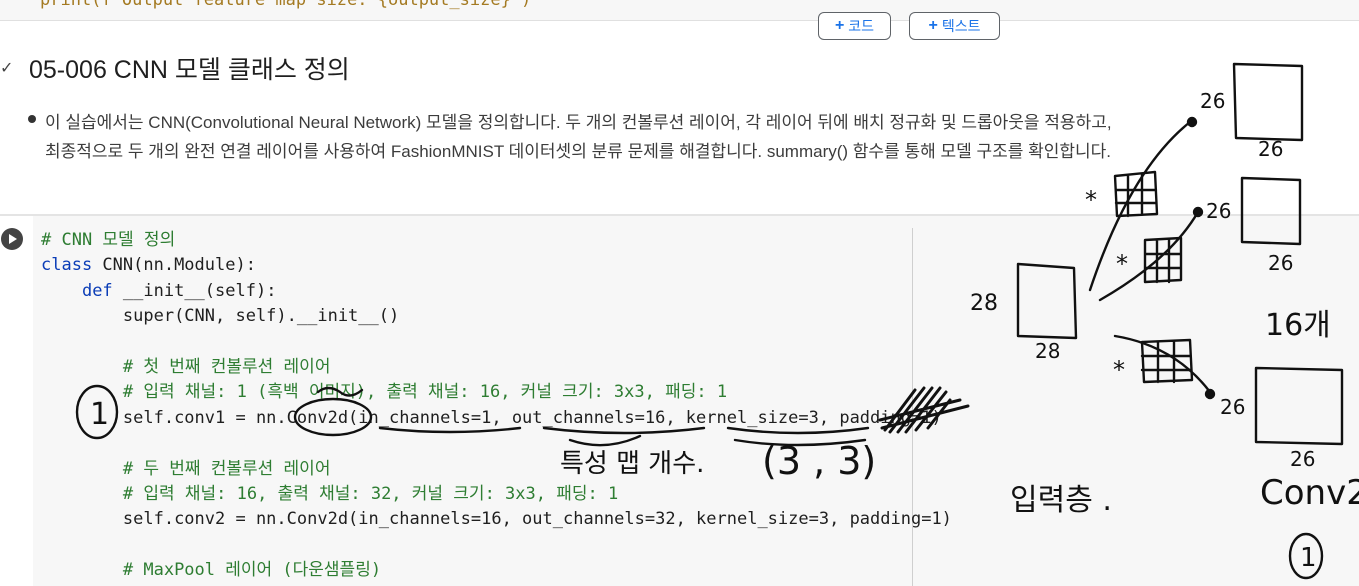 The width and height of the screenshot is (1359, 586). What do you see at coordinates (1122, 264) in the screenshot?
I see `mult-sign-2: *` at bounding box center [1122, 264].